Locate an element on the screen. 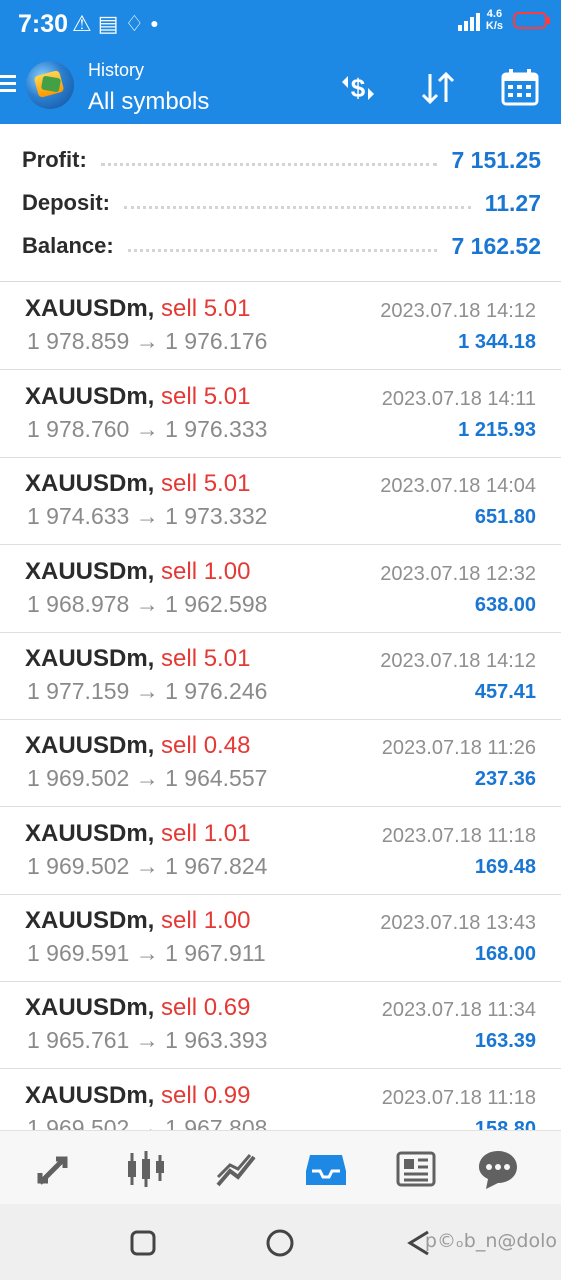 The width and height of the screenshot is (561, 1280). arrows-icon is located at coordinates (52, 1170).